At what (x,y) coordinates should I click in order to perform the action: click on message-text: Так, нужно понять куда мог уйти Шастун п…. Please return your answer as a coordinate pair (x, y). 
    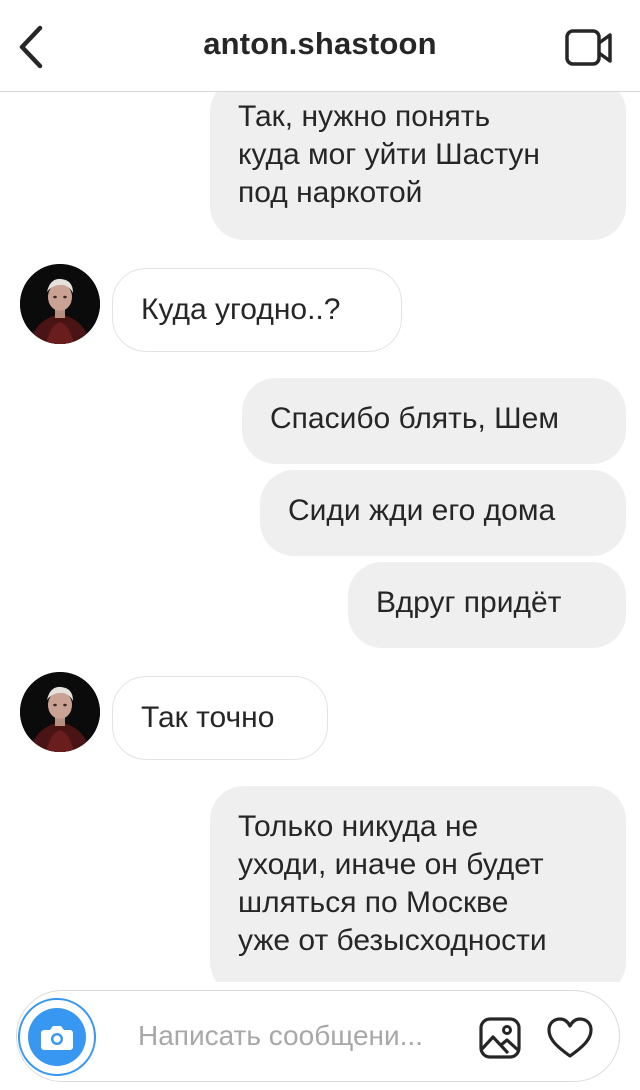
    Looking at the image, I should click on (389, 154).